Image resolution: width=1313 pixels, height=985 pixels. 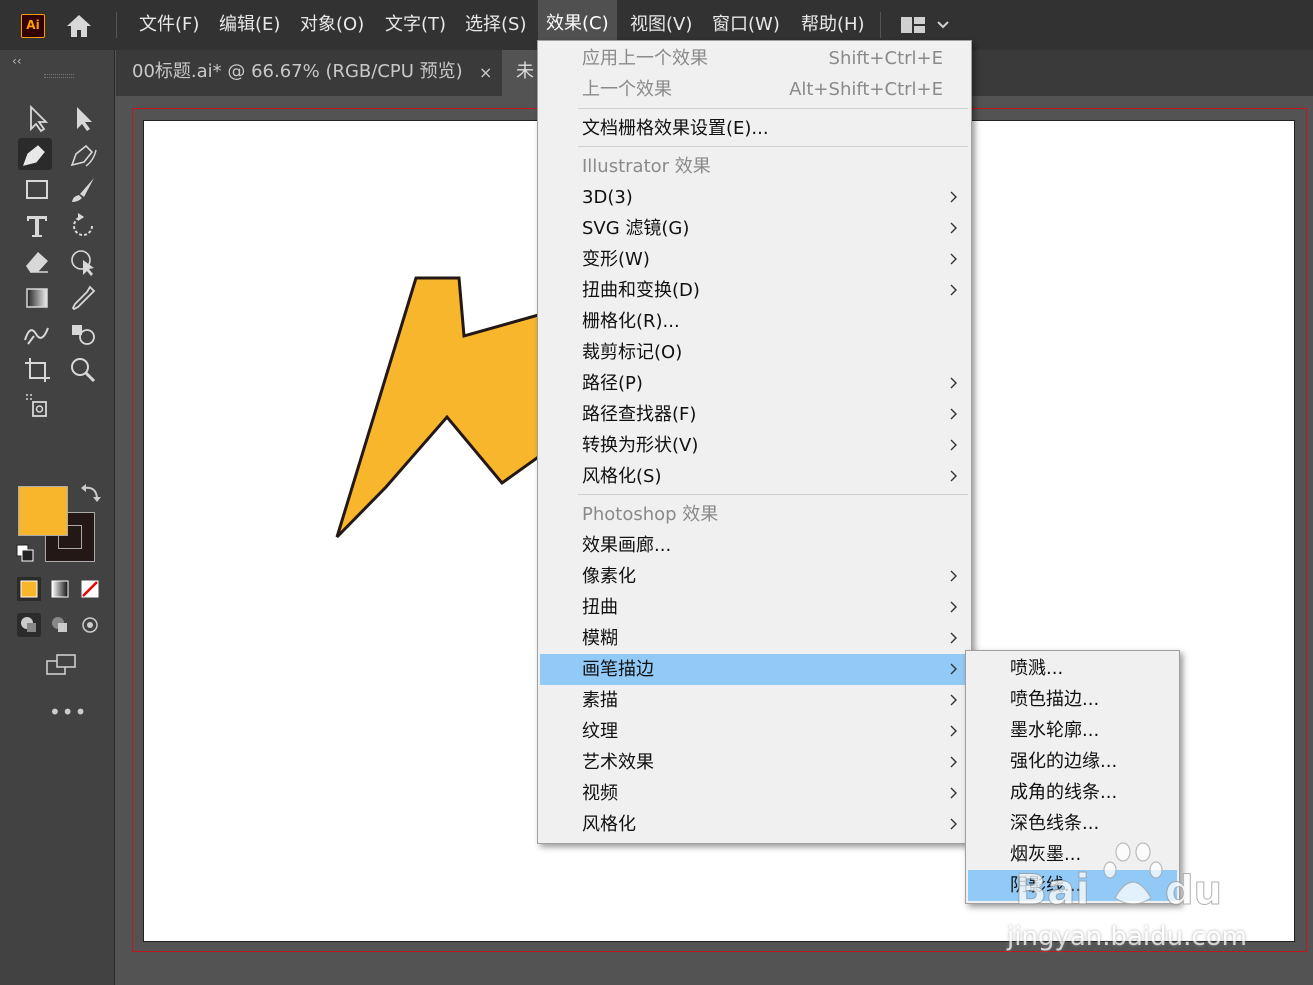 I want to click on default-fill-stroke-icon, so click(x=27, y=555).